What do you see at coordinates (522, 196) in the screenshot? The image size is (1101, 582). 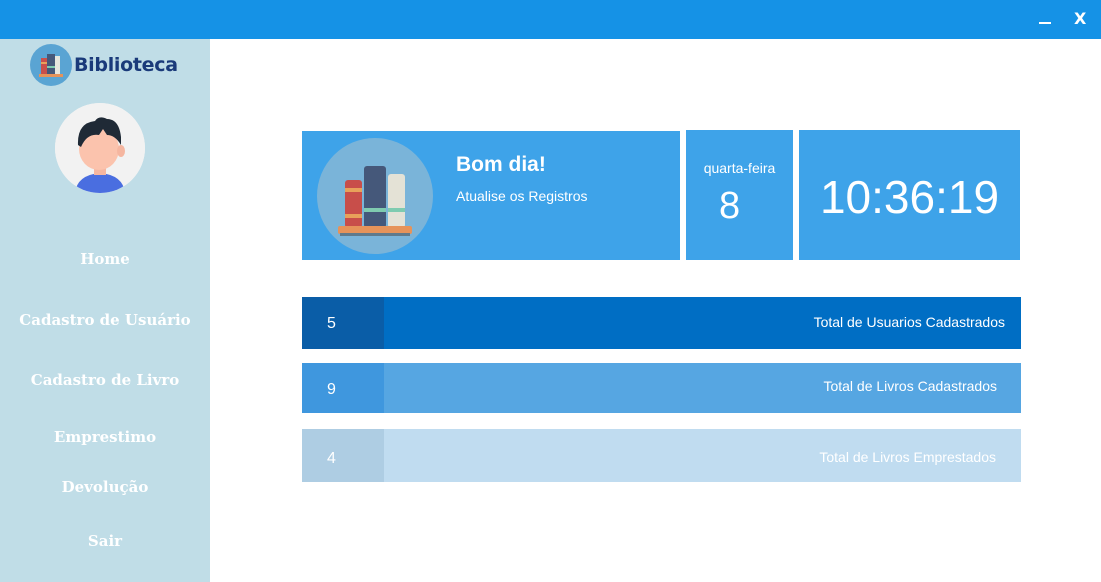 I see `greeting-subtitle: Atualise os Registros` at bounding box center [522, 196].